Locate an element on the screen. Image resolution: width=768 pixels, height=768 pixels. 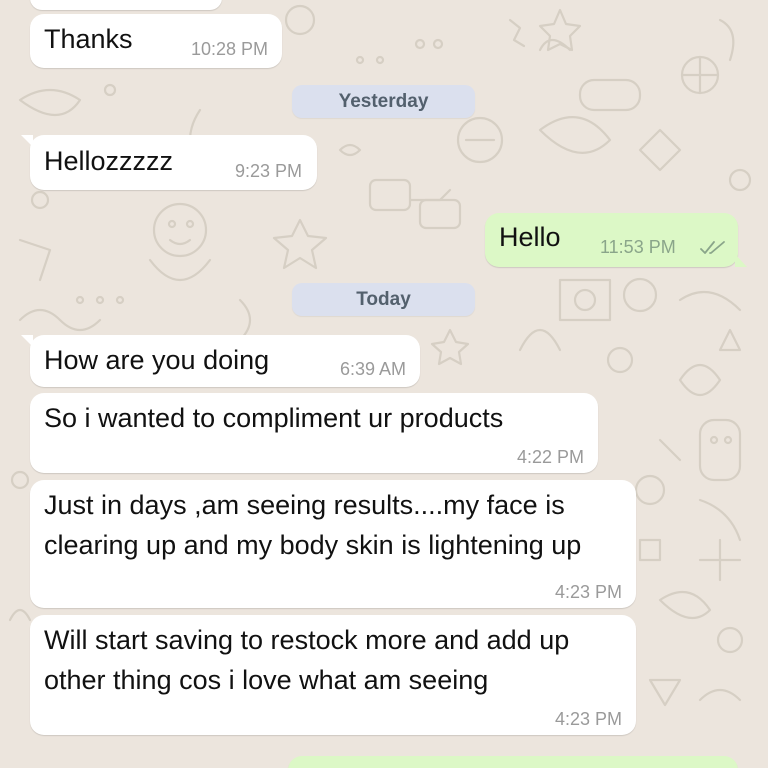
message-bubble-outgoing: Hello 11:53 PM is located at coordinates (616, 240).